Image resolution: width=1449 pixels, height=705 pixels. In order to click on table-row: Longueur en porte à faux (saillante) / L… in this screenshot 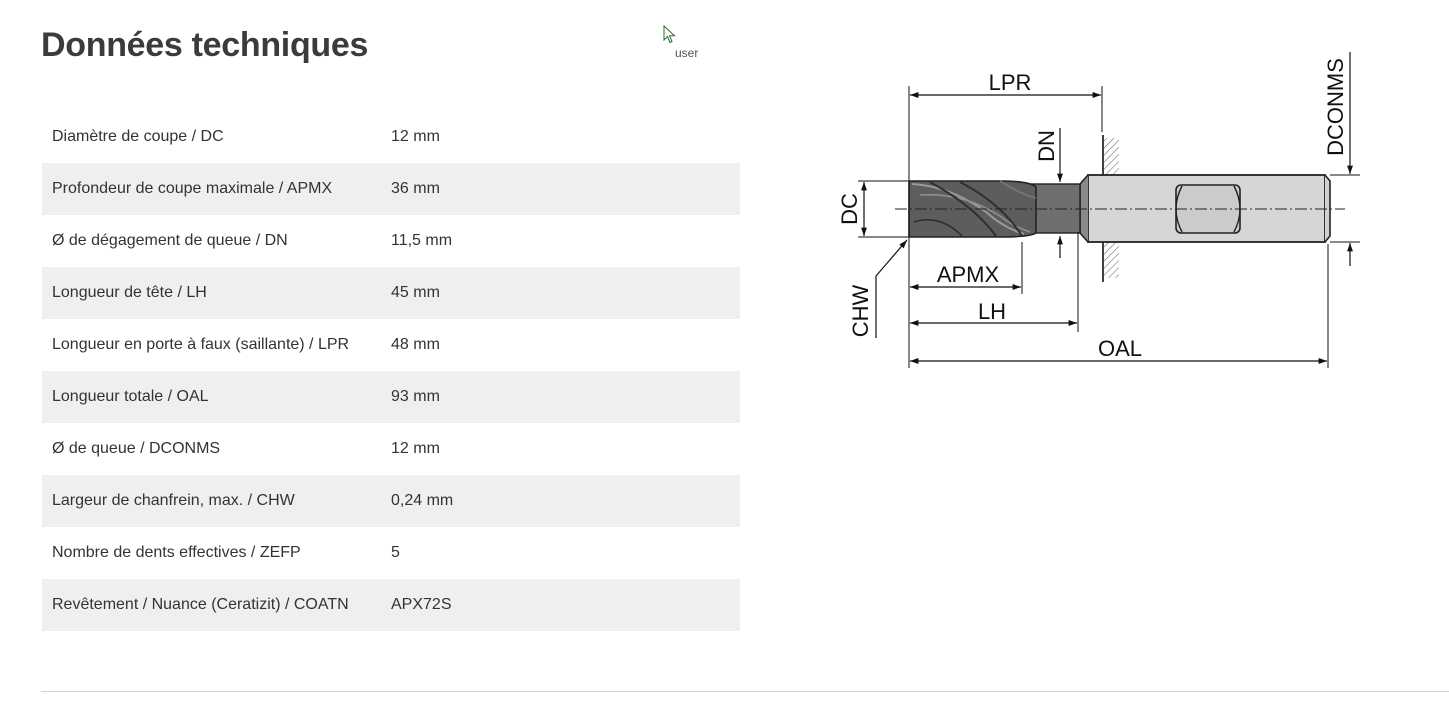, I will do `click(391, 345)`.